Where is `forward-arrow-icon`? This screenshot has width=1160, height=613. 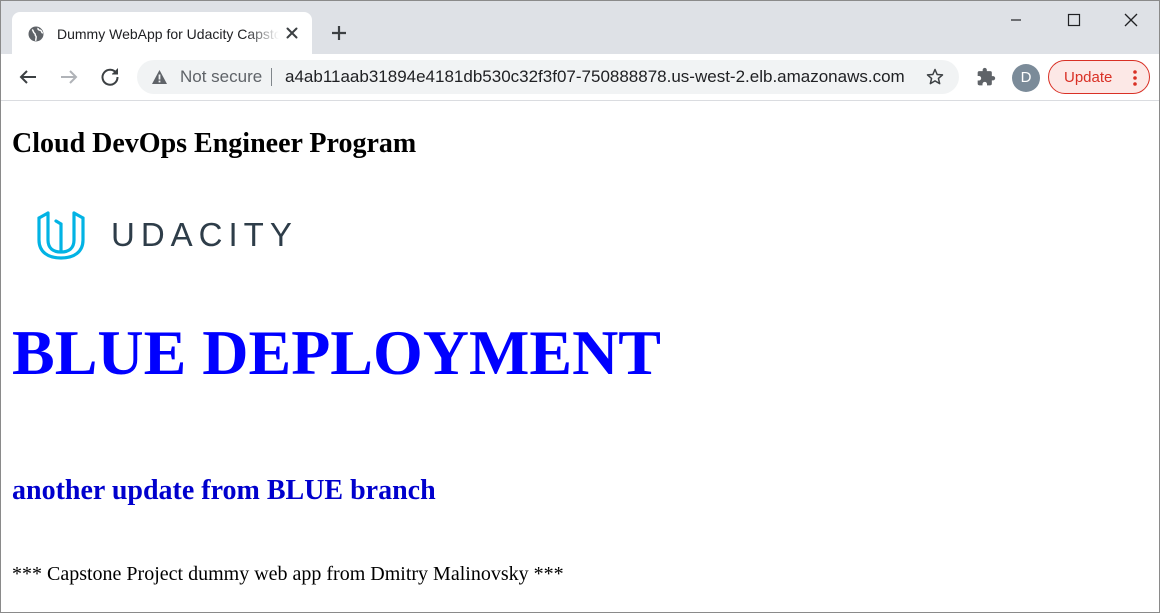
forward-arrow-icon is located at coordinates (69, 77).